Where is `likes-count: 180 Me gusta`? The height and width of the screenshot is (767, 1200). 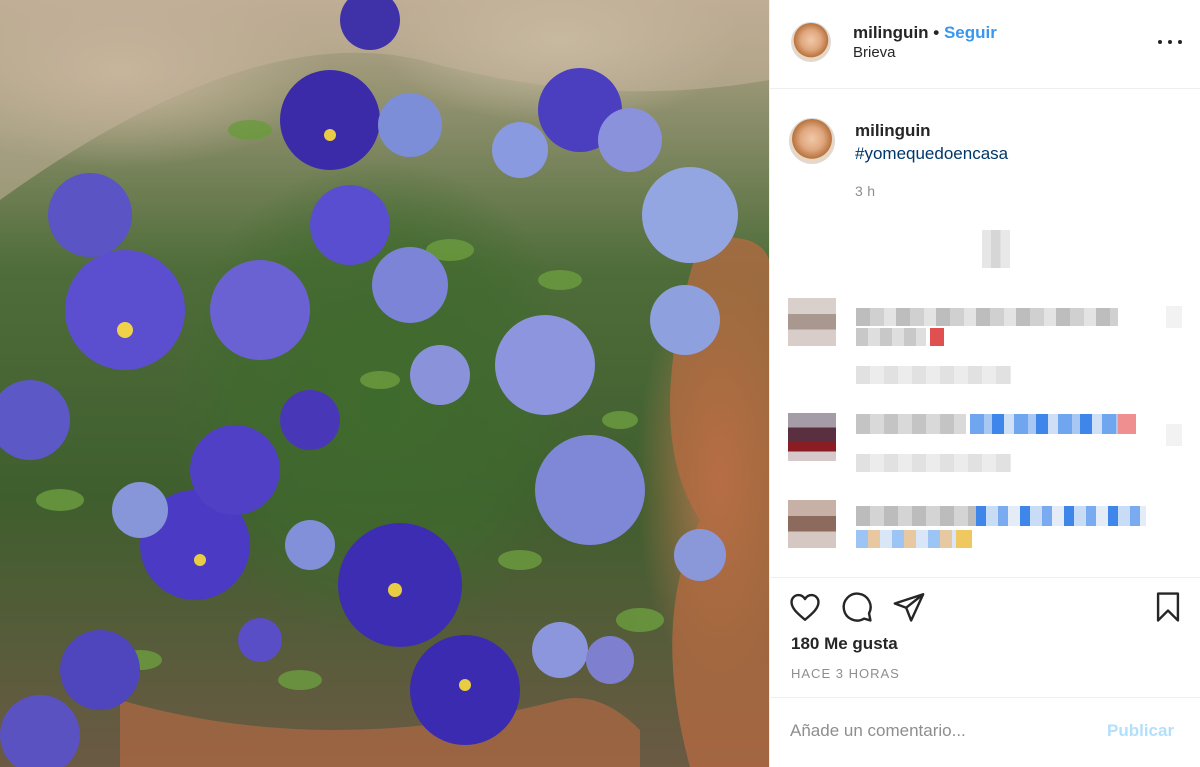 likes-count: 180 Me gusta is located at coordinates (844, 644).